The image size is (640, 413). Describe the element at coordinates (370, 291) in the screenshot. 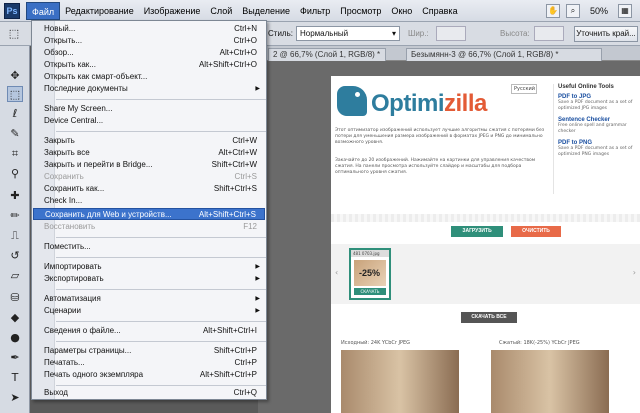

I see `thumbnail-download-button: СКАЧАТЬ` at that location.